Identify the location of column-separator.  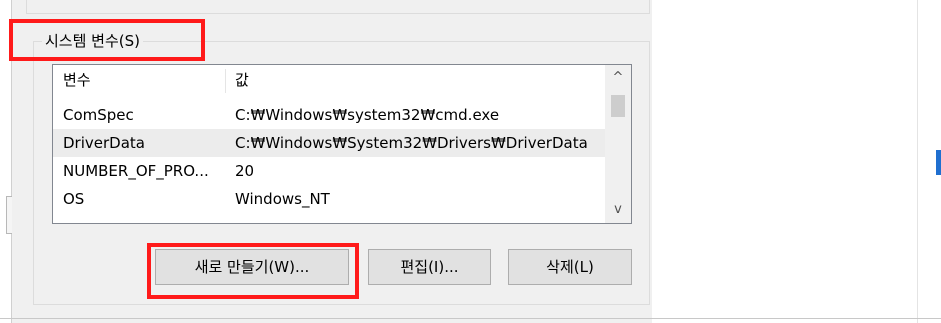
(225, 81).